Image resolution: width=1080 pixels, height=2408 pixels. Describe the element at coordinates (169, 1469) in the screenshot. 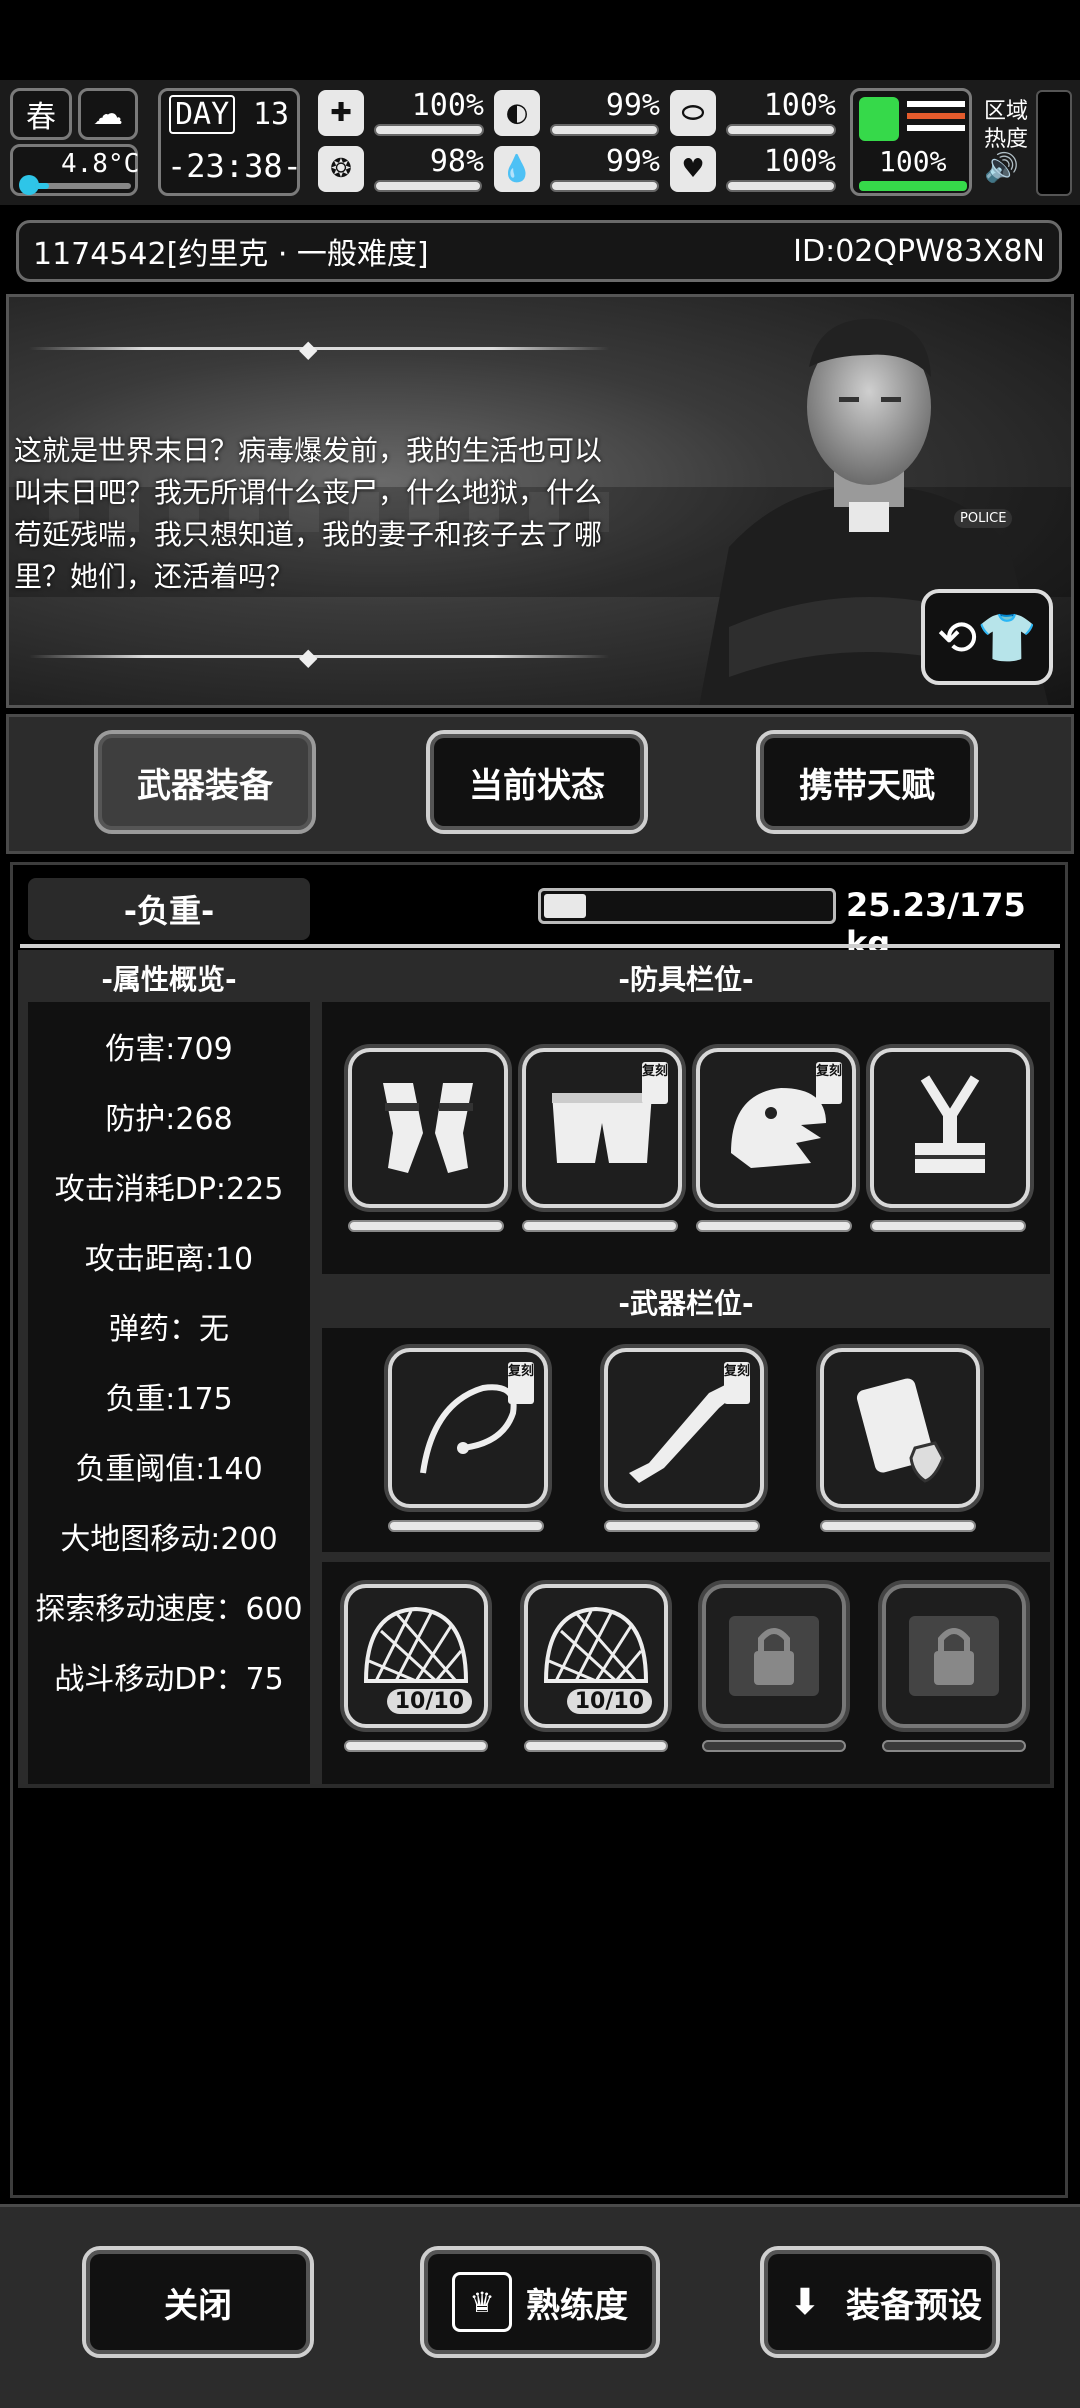

I see `attribute-item: 负重阈值:140` at that location.